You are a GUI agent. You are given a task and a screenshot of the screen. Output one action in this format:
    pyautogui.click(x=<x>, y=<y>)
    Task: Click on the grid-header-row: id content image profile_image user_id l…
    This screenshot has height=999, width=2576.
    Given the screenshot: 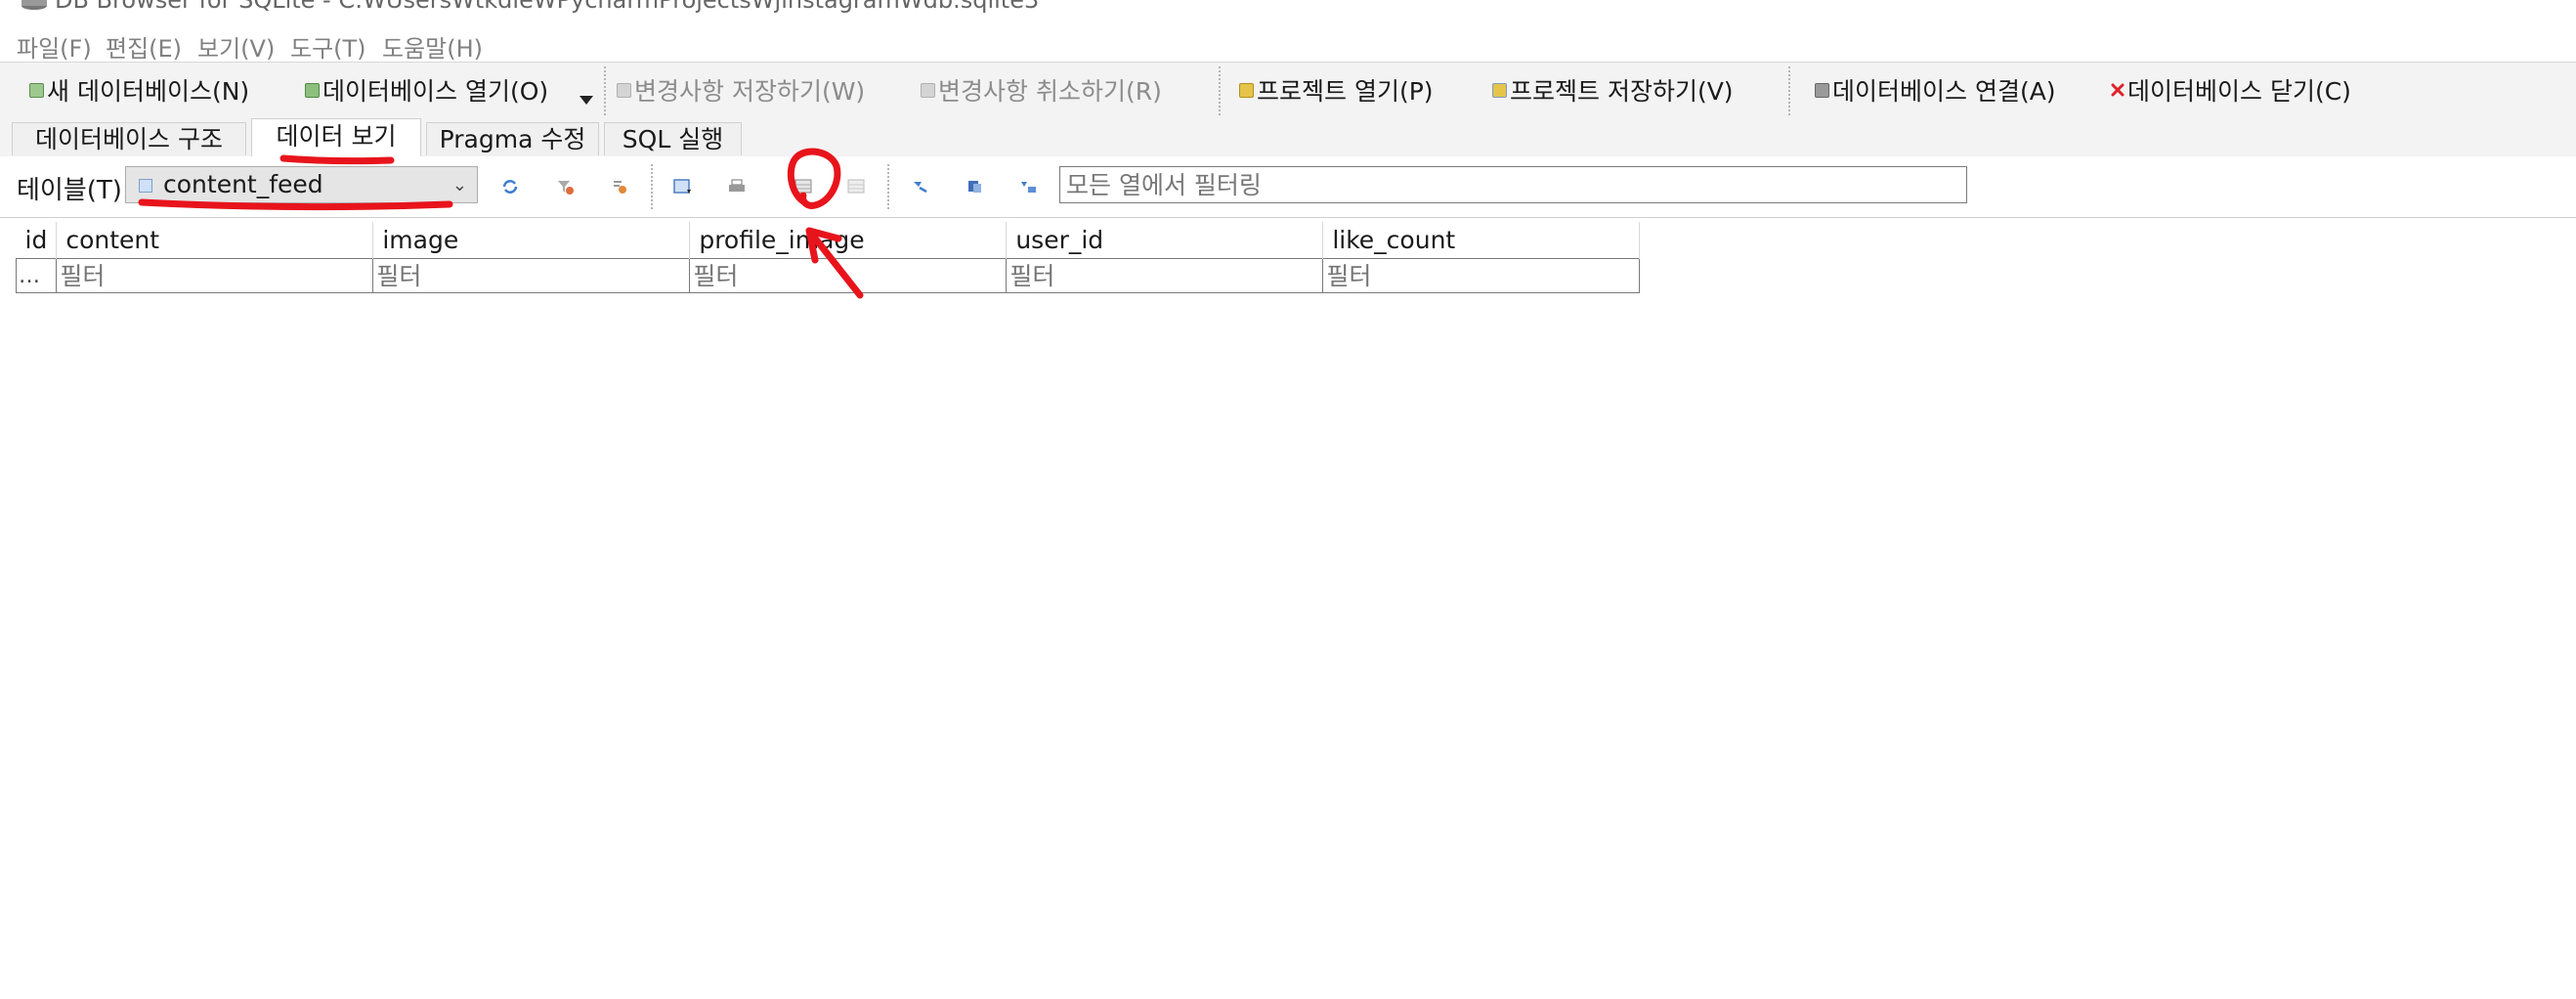 What is the action you would take?
    pyautogui.click(x=829, y=240)
    